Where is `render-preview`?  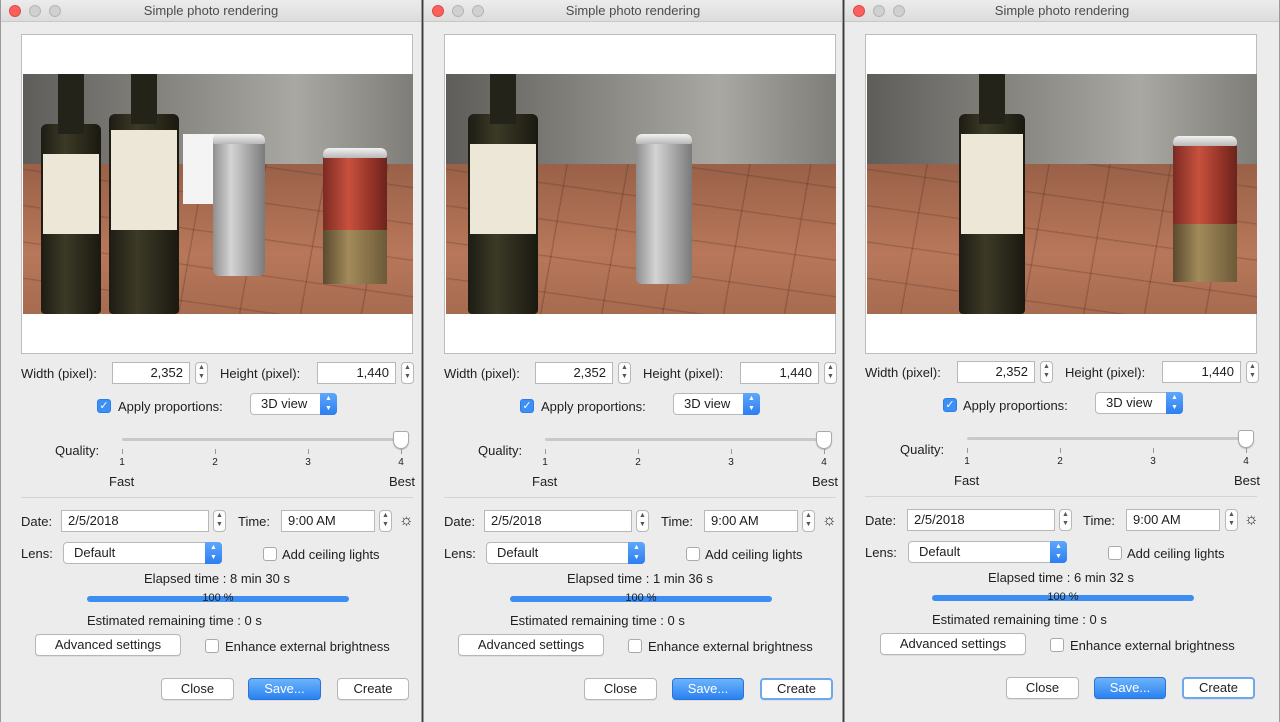 render-preview is located at coordinates (640, 194).